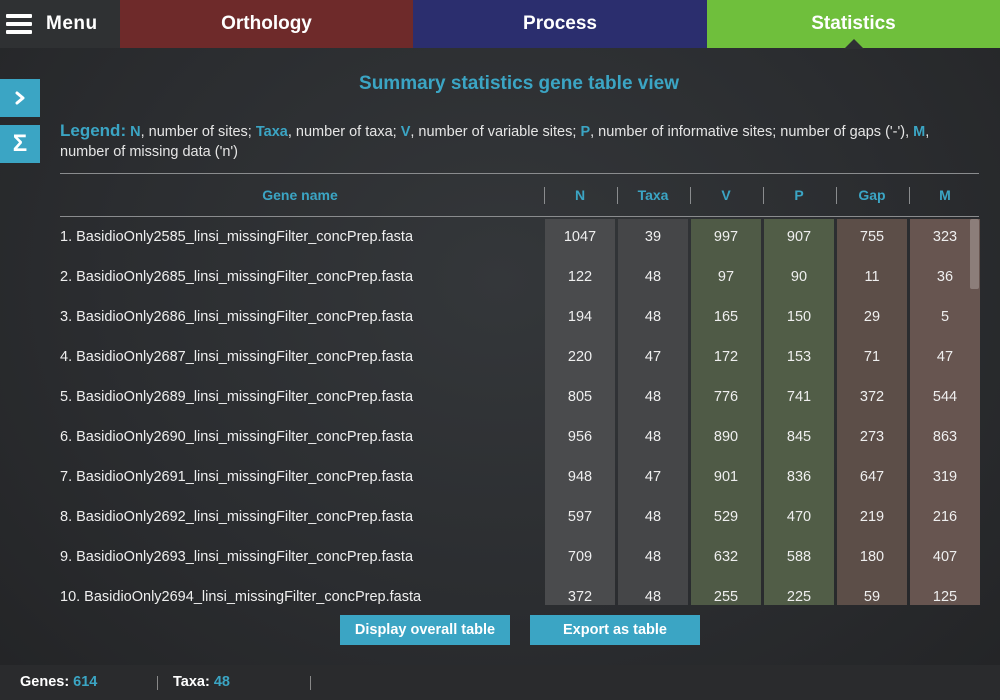  Describe the element at coordinates (799, 597) in the screenshot. I see `cell-p: 225` at that location.